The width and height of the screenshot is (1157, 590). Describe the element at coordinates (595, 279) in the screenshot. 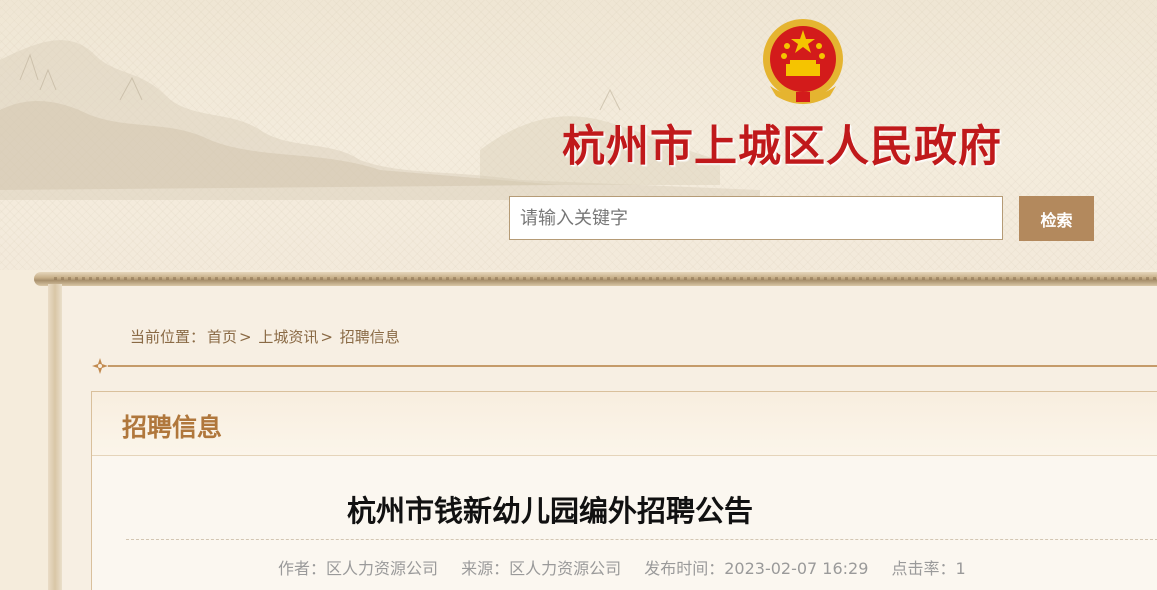

I see `scroll-rod-decoration` at that location.